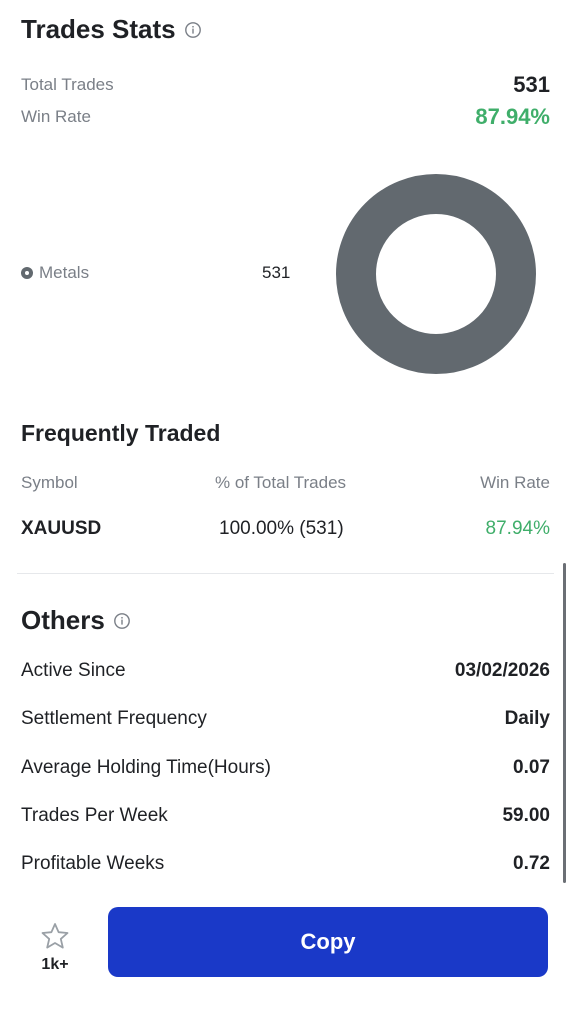 This screenshot has height=1024, width=571. Describe the element at coordinates (285, 573) in the screenshot. I see `section-divider` at that location.